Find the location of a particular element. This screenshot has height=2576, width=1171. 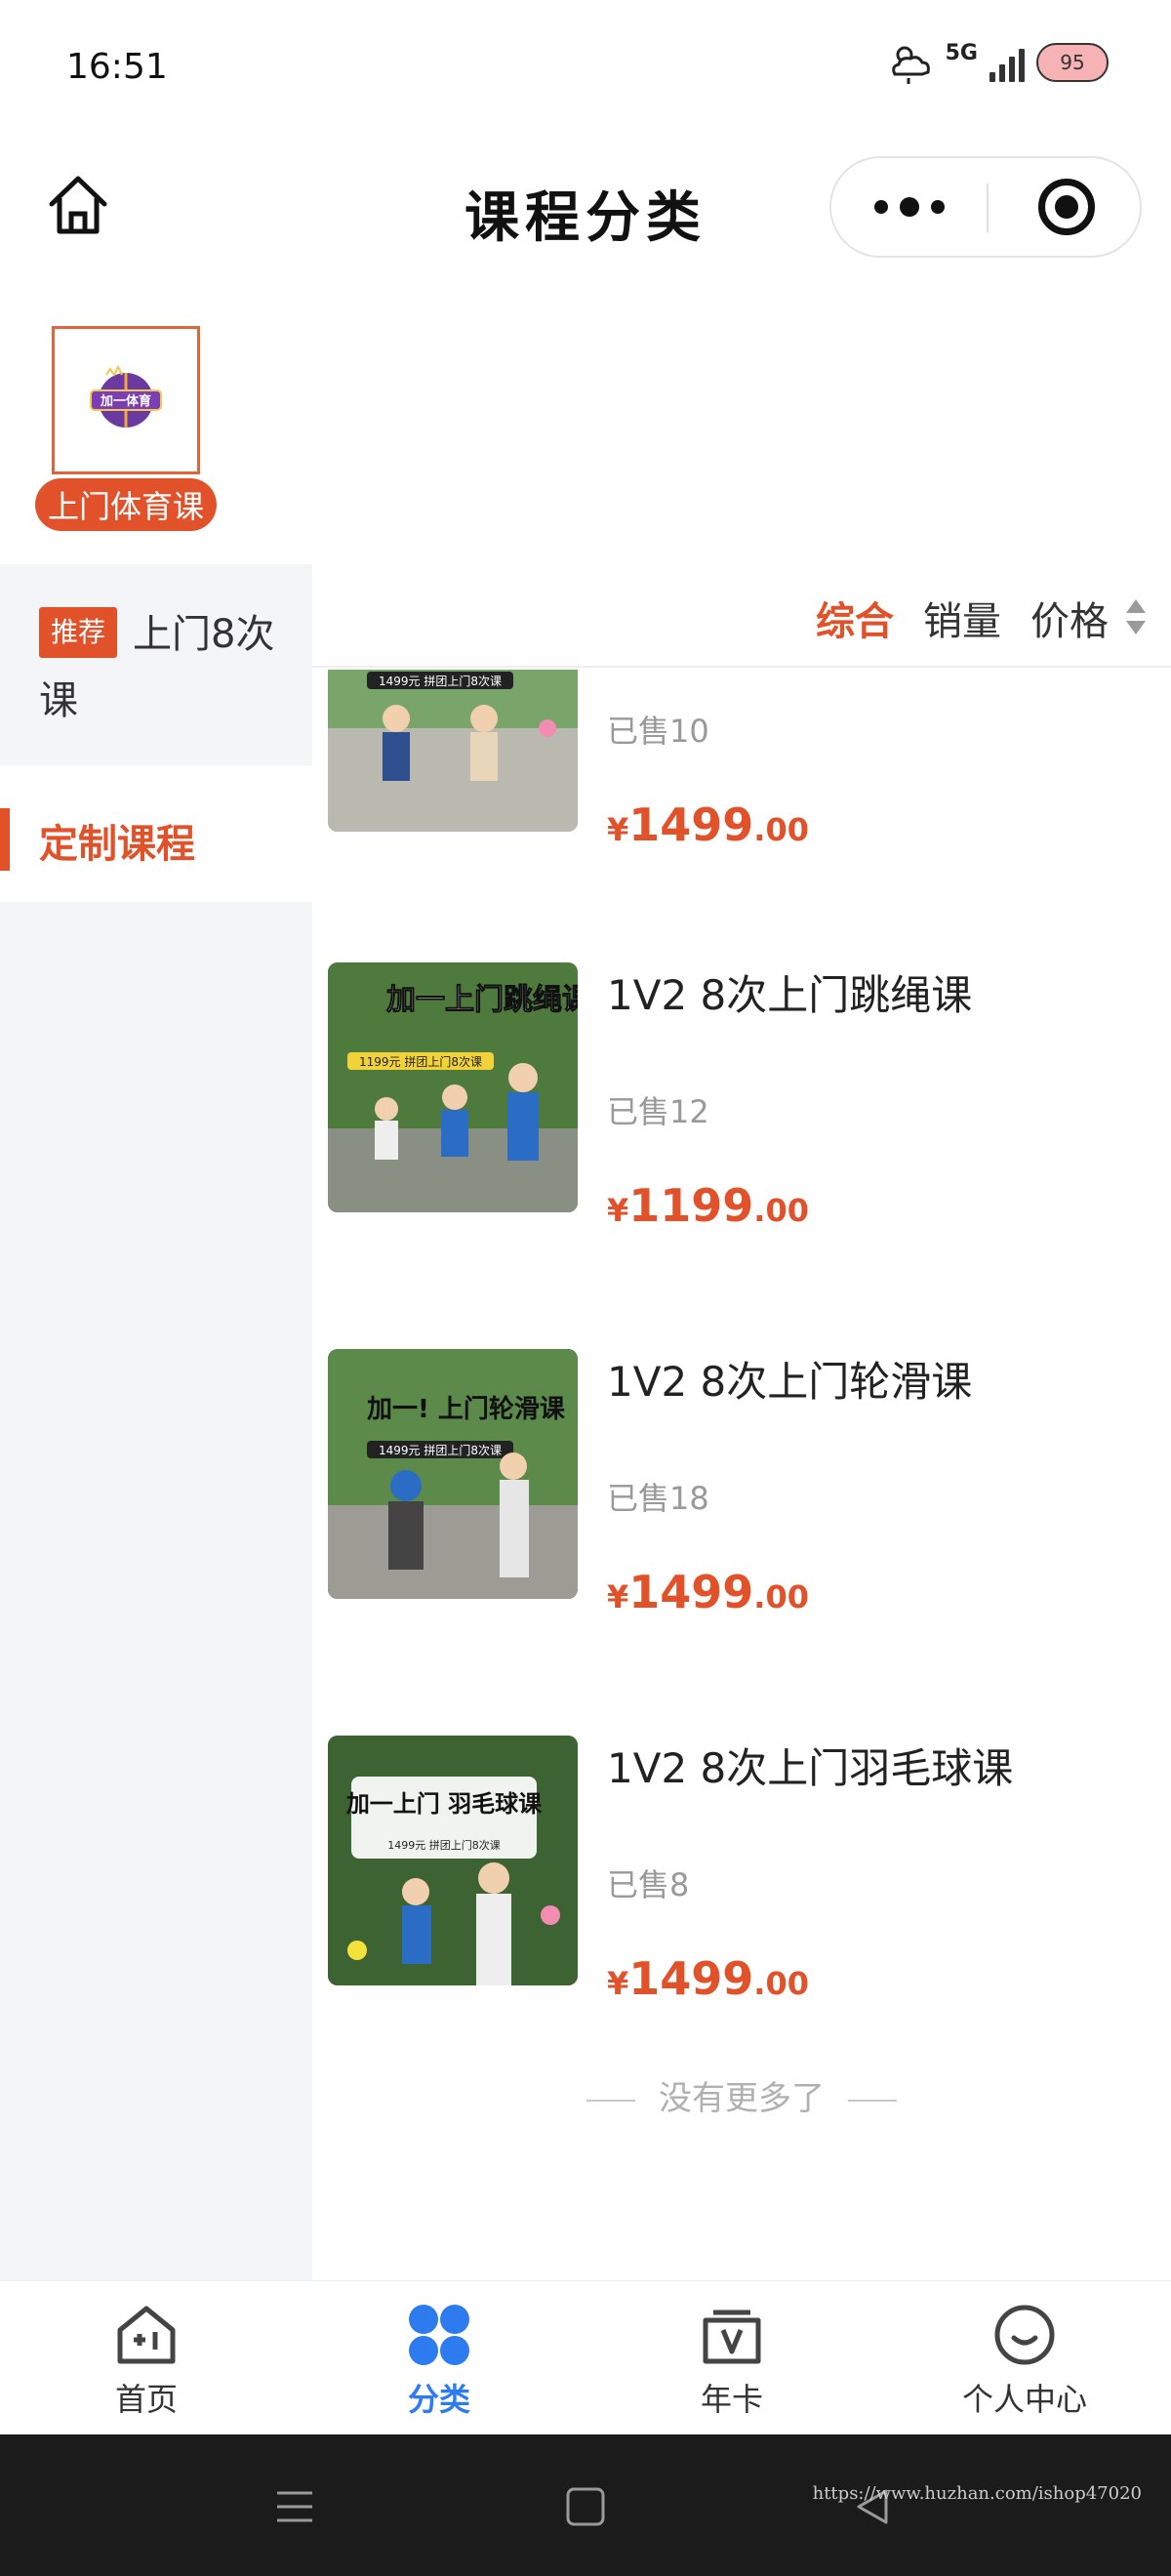

tab-label: 分类 is located at coordinates (438, 2399).